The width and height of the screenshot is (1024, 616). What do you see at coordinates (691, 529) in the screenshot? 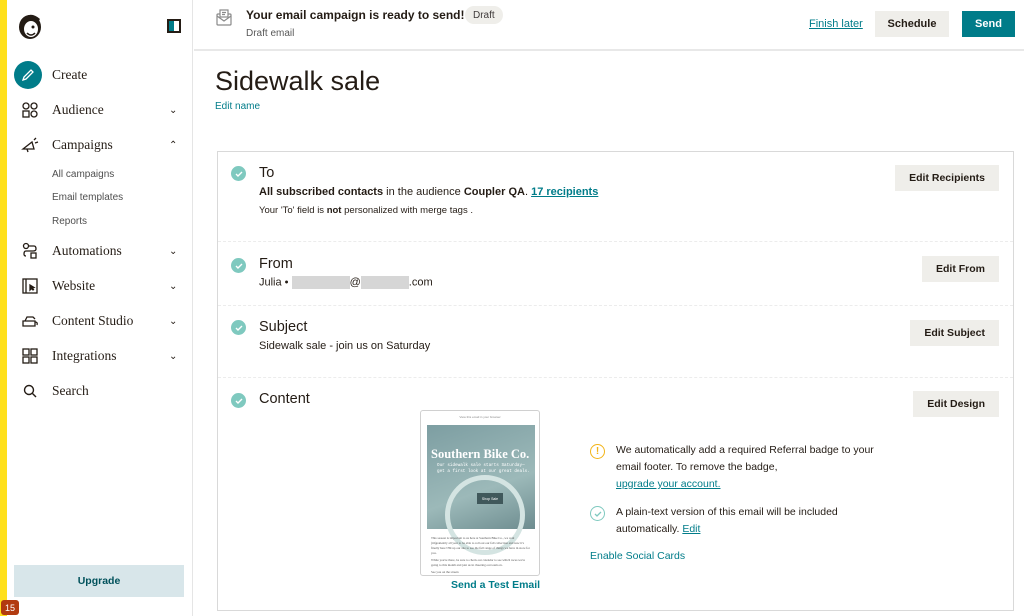
I see `edit-plaintext-link: Edit` at bounding box center [691, 529].